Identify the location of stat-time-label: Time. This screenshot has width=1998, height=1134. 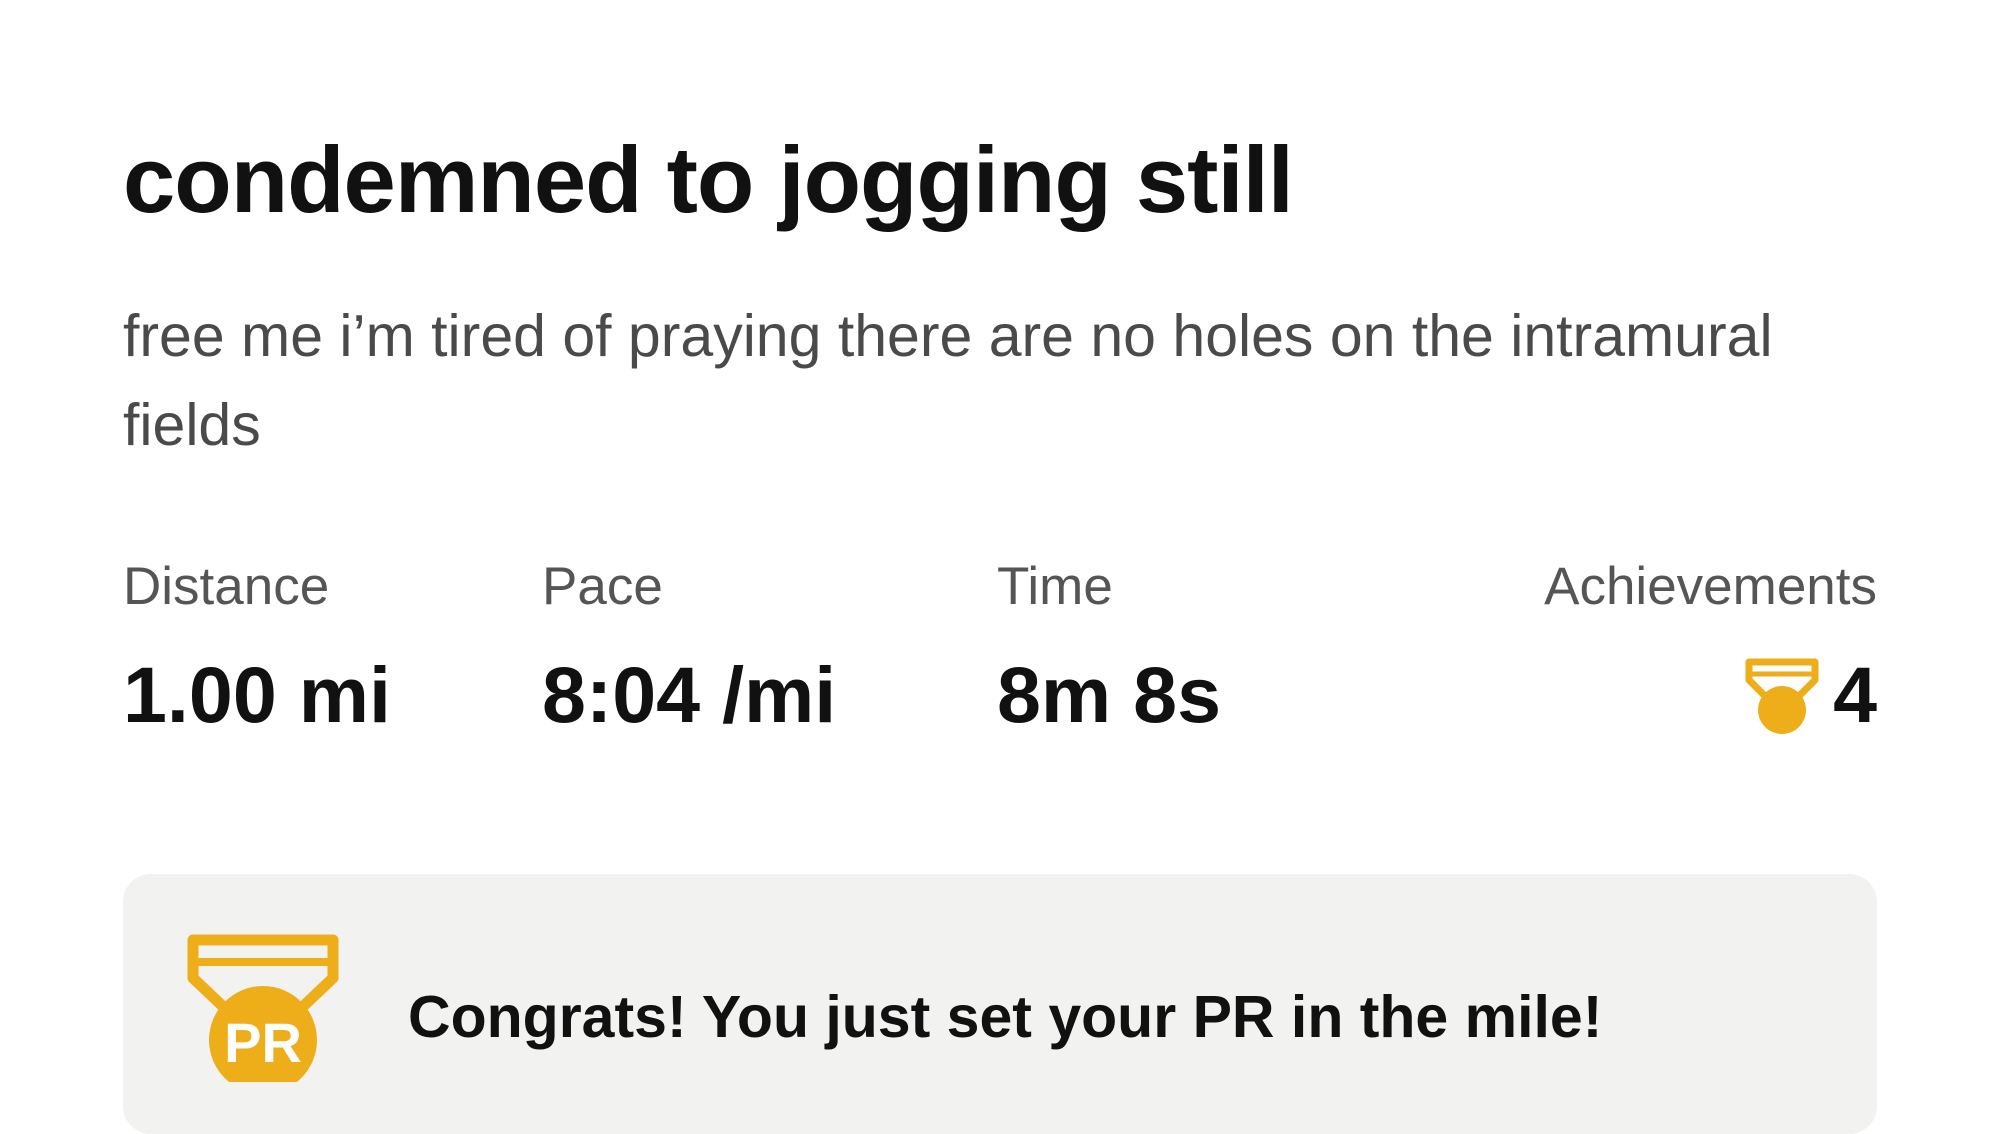
(1055, 586).